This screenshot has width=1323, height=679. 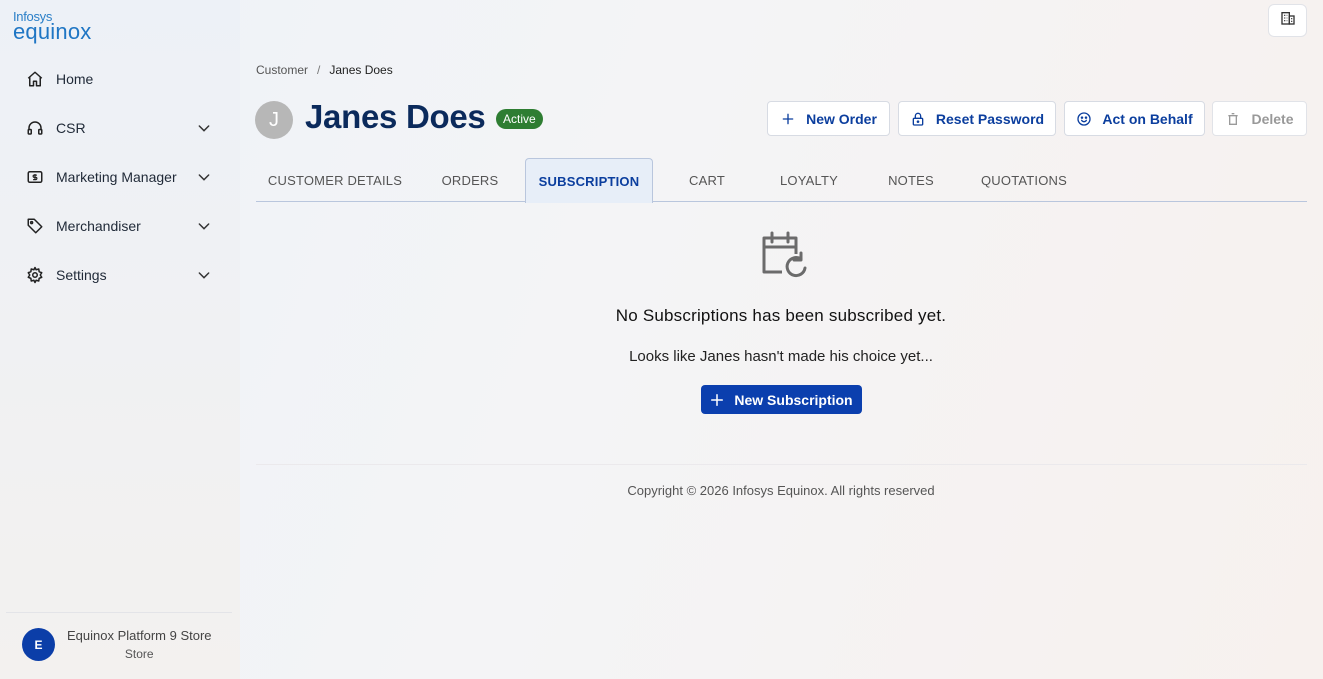 I want to click on delete-label: Delete, so click(x=1272, y=118).